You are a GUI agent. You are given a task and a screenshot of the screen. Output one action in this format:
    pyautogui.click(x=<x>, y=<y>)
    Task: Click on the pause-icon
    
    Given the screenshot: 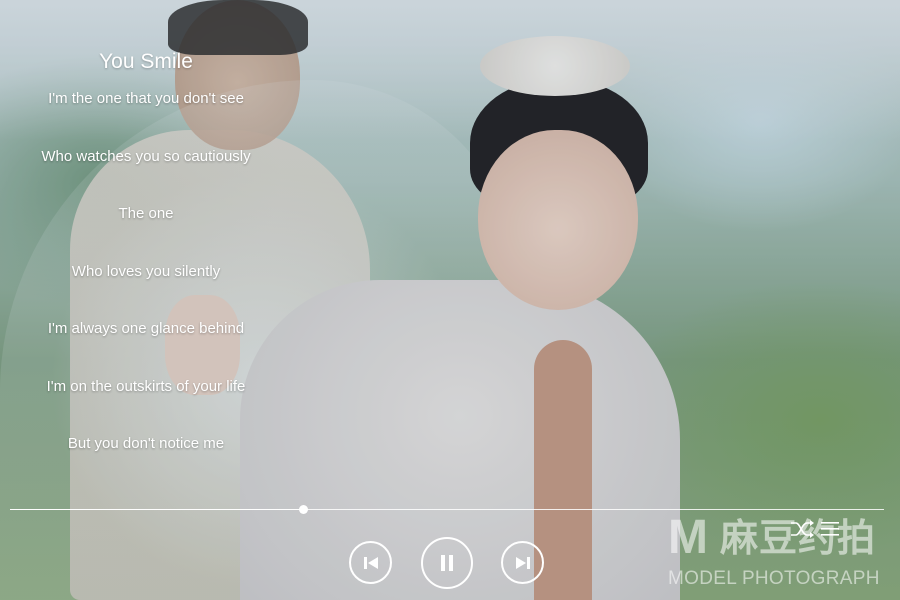 What is the action you would take?
    pyautogui.click(x=447, y=563)
    